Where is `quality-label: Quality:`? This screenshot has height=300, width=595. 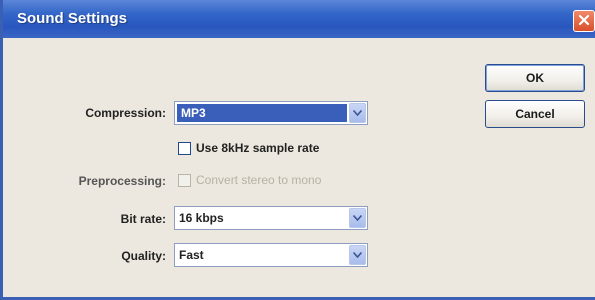
quality-label: Quality: is located at coordinates (143, 256).